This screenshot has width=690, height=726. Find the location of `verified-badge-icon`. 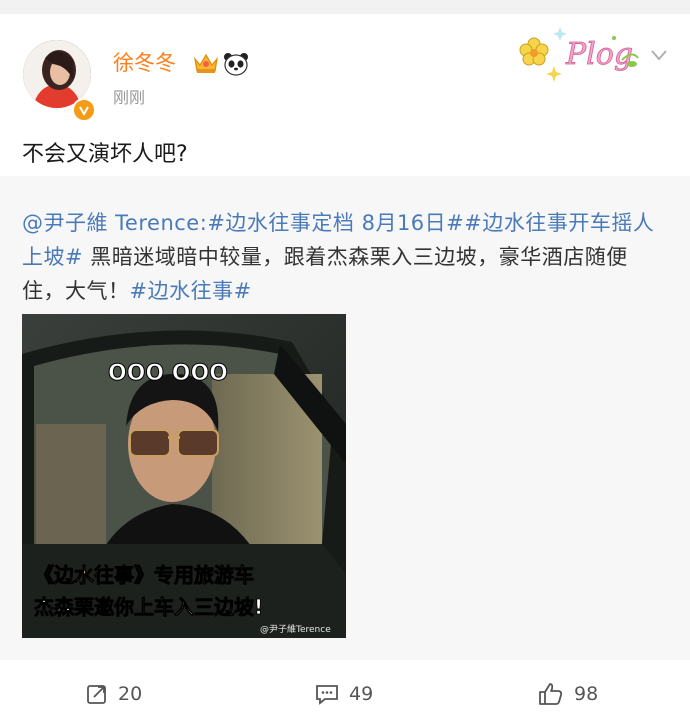

verified-badge-icon is located at coordinates (84, 110).